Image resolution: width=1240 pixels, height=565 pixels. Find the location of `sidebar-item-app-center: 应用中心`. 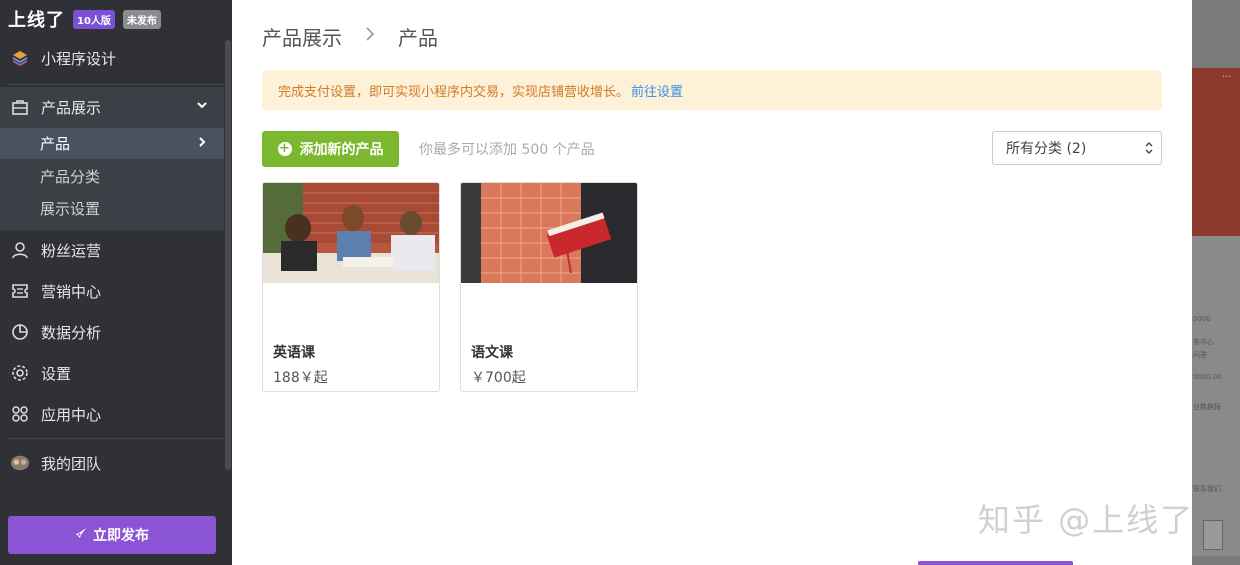

sidebar-item-app-center: 应用中心 is located at coordinates (112, 414).